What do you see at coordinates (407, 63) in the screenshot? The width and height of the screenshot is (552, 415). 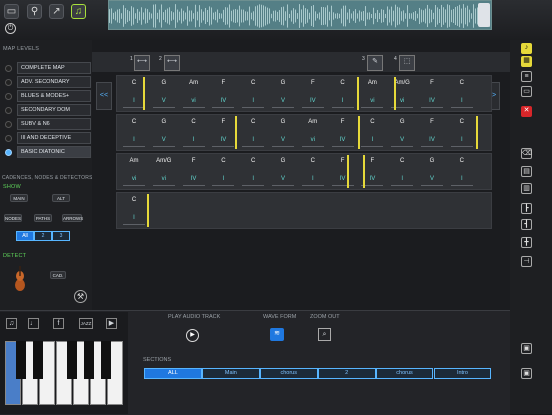 I see `section-icon-4: ⬚` at bounding box center [407, 63].